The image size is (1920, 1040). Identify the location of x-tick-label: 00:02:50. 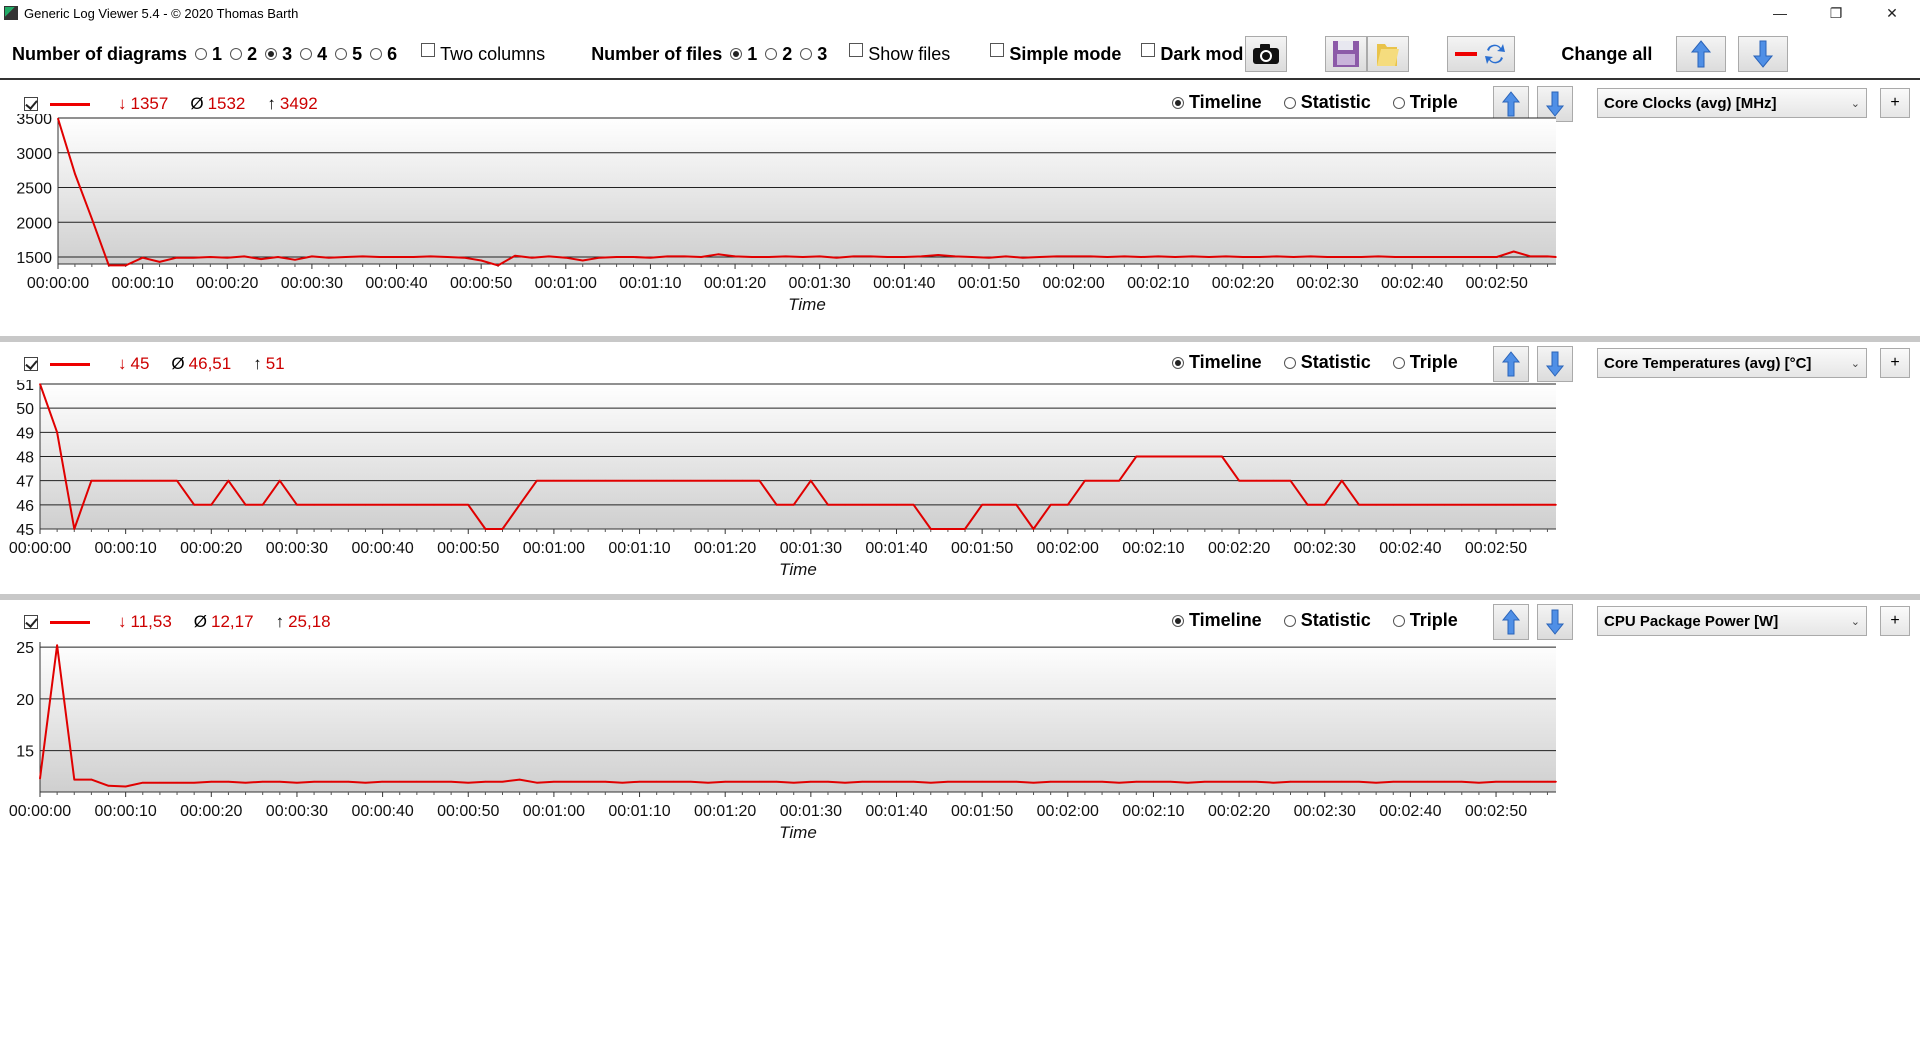
(1496, 548).